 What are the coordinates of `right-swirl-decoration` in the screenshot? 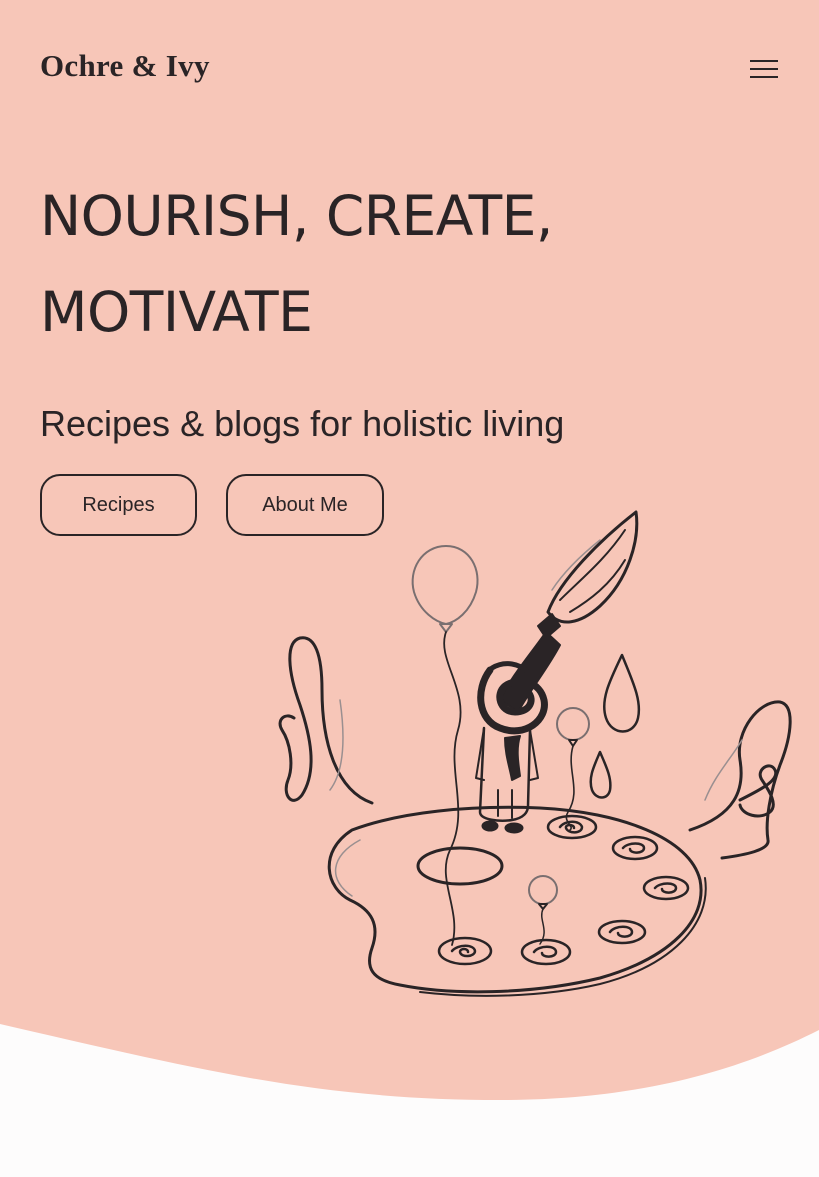 It's located at (740, 780).